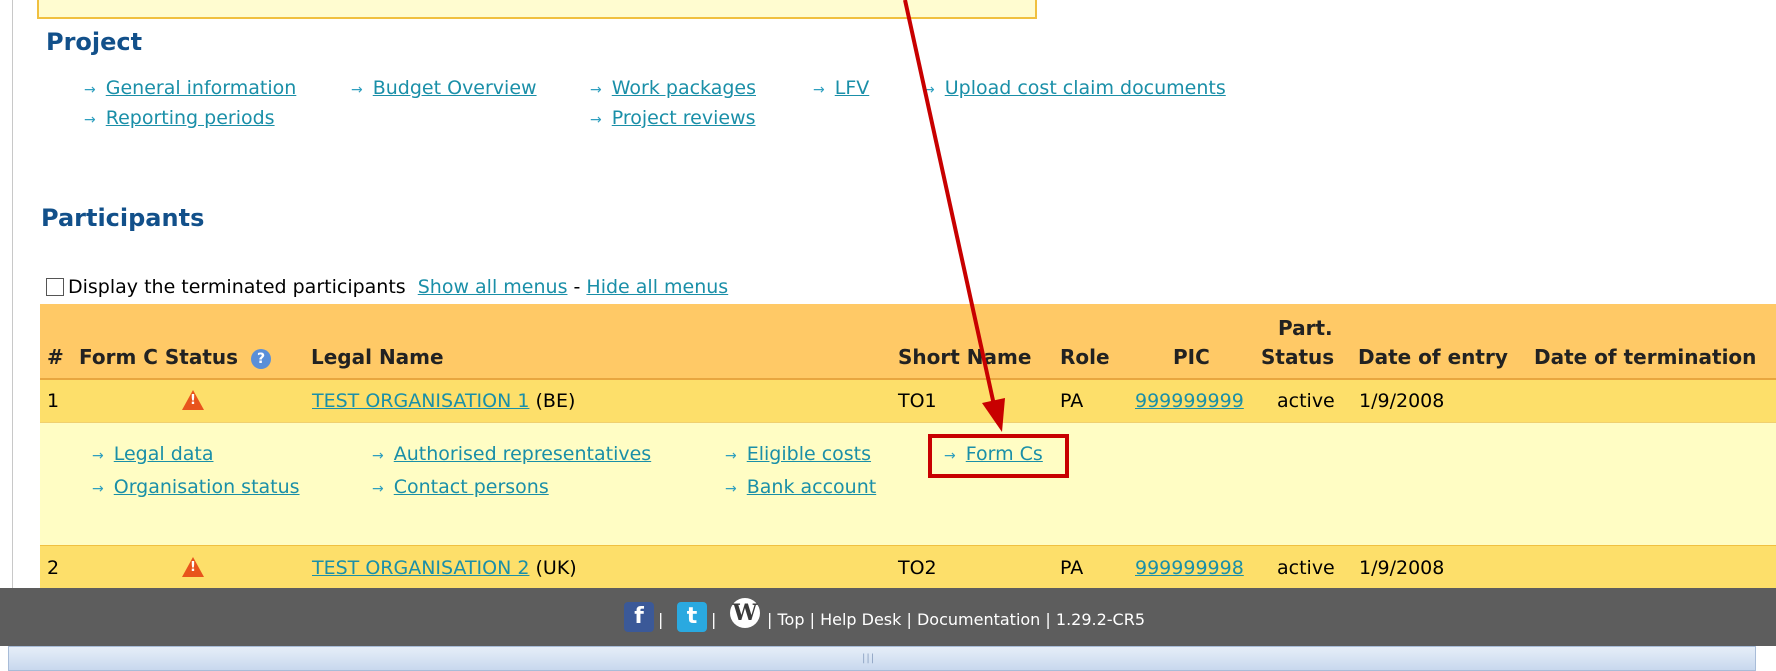  I want to click on twitter-icon: t, so click(692, 617).